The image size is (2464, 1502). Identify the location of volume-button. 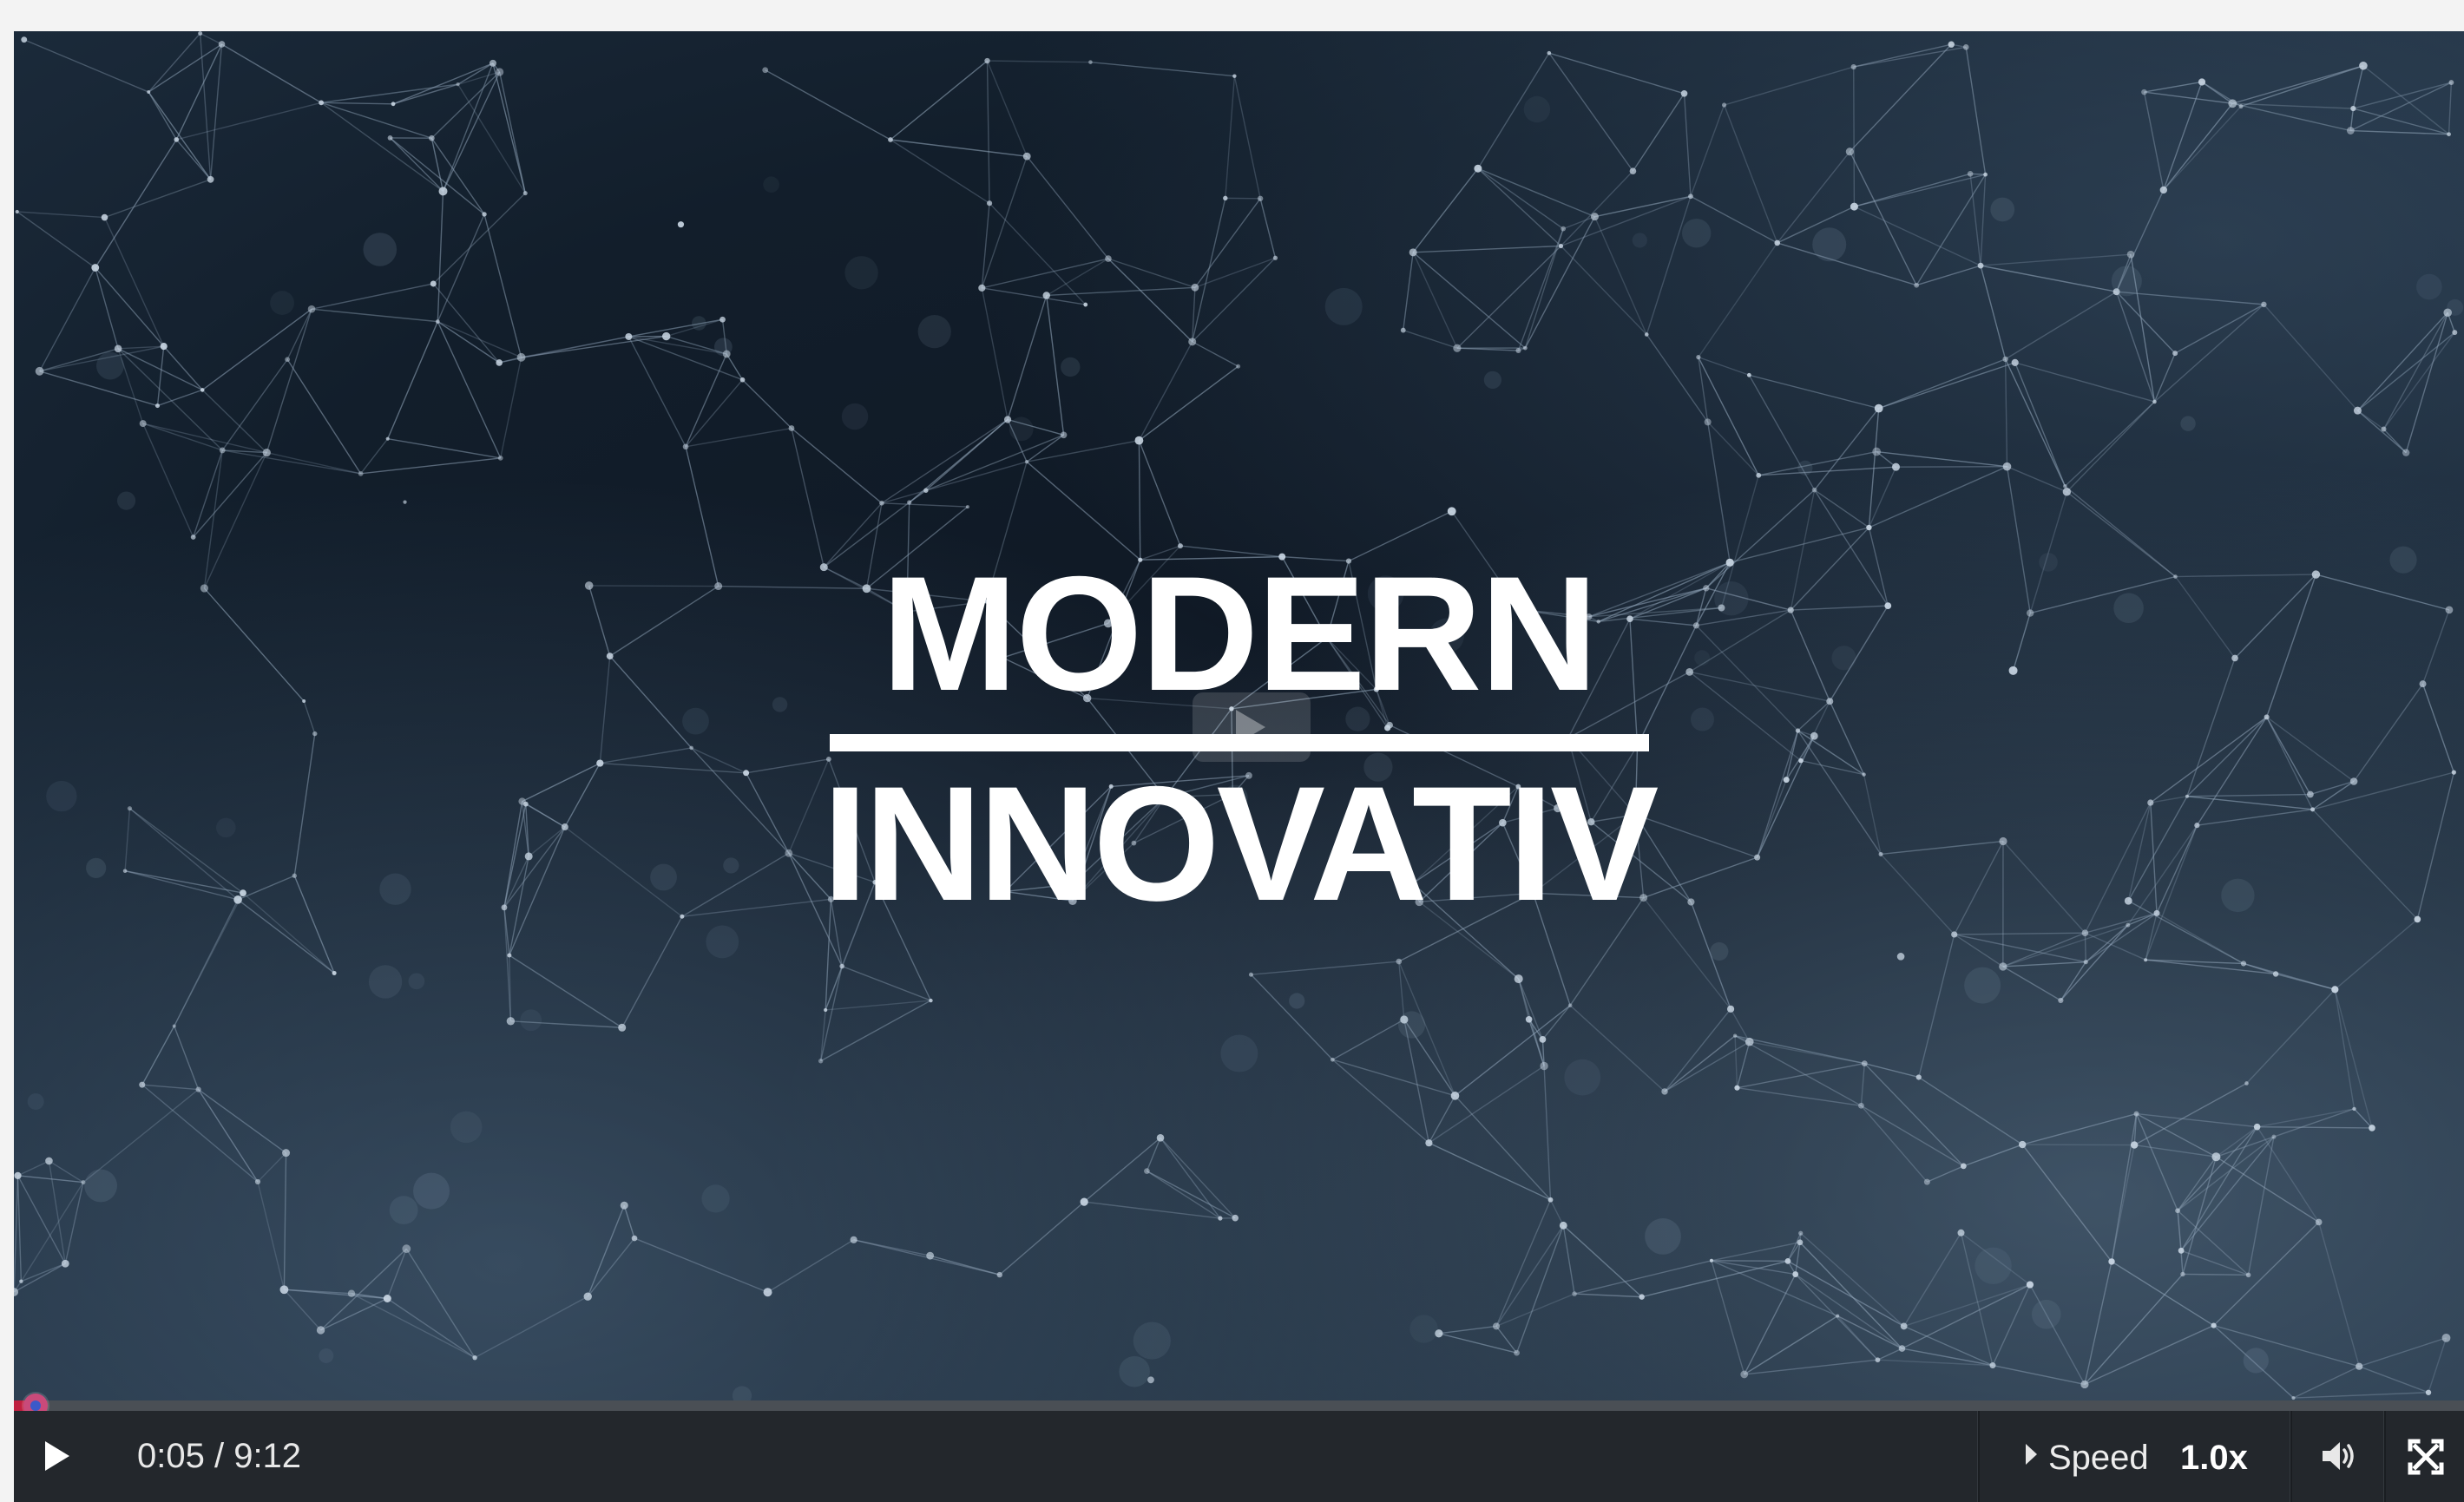
(2338, 1456).